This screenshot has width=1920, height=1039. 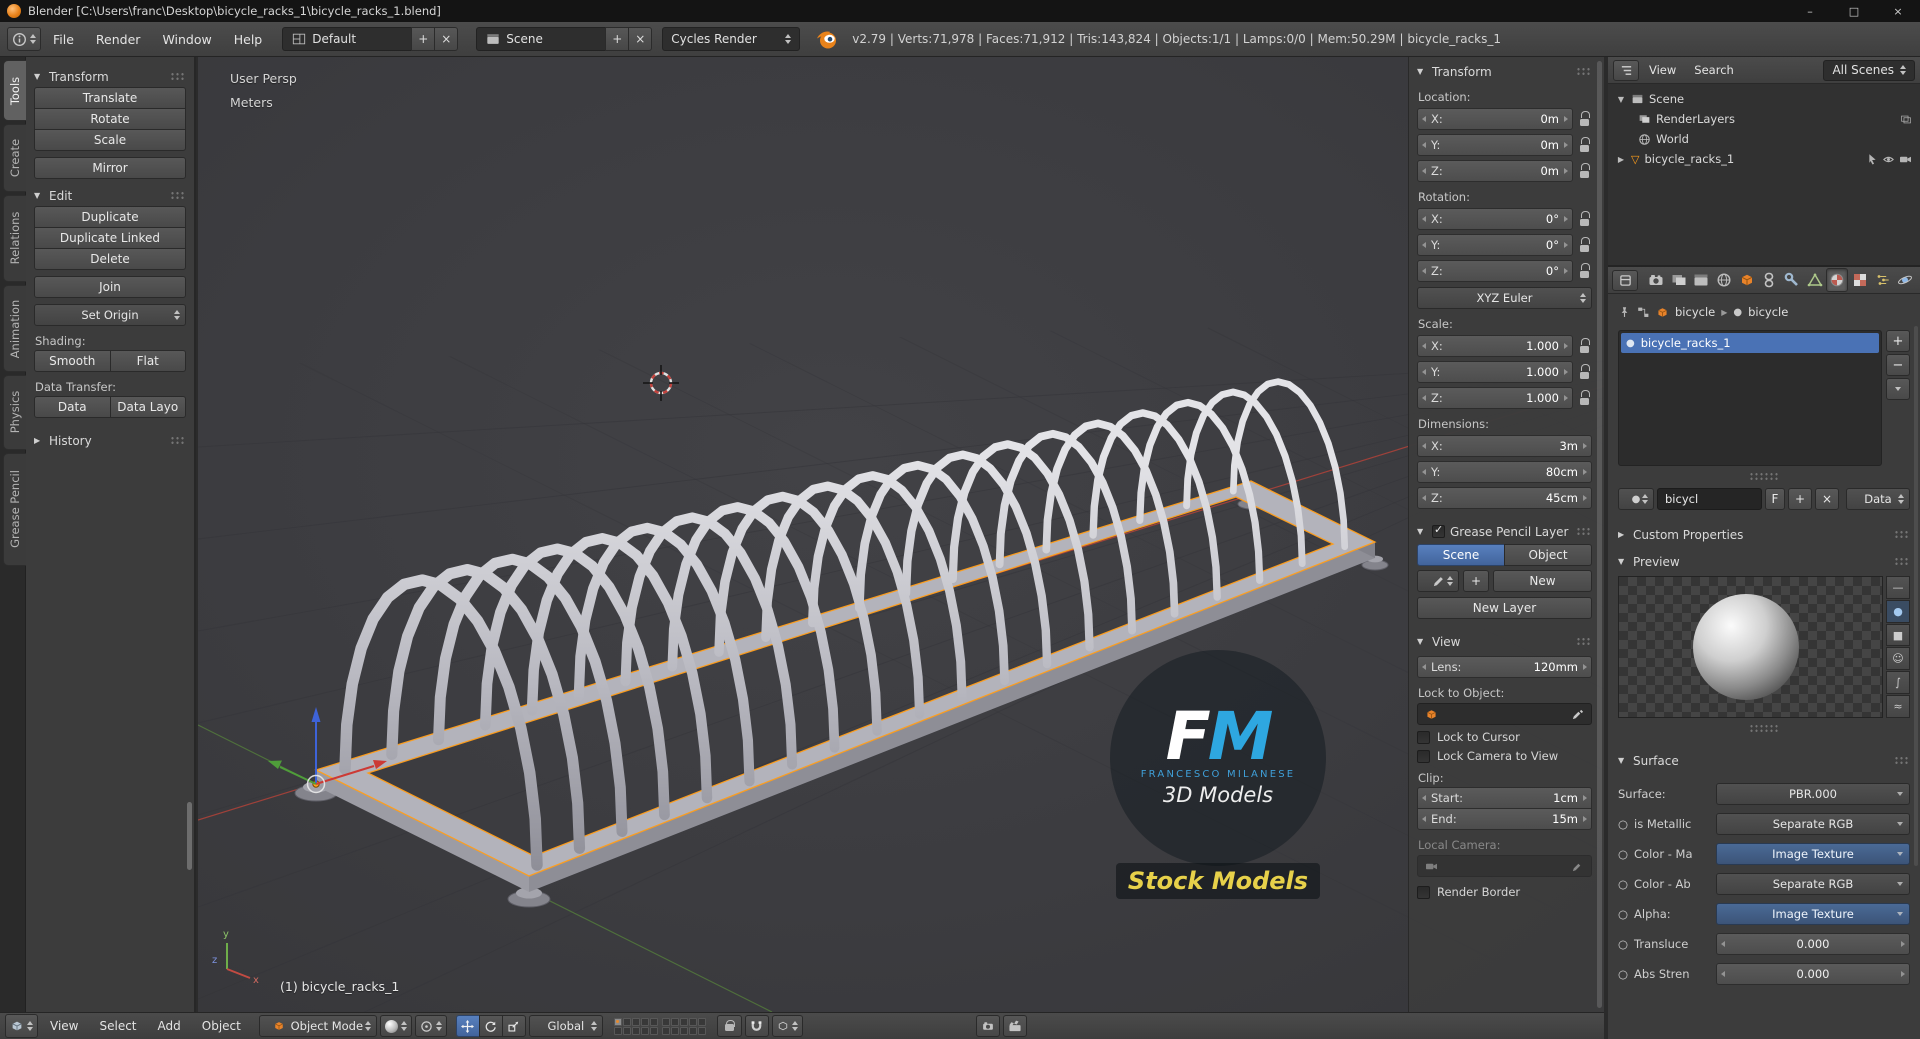 What do you see at coordinates (1775, 119) in the screenshot?
I see `outliner-item-renderlayers: RenderLayers` at bounding box center [1775, 119].